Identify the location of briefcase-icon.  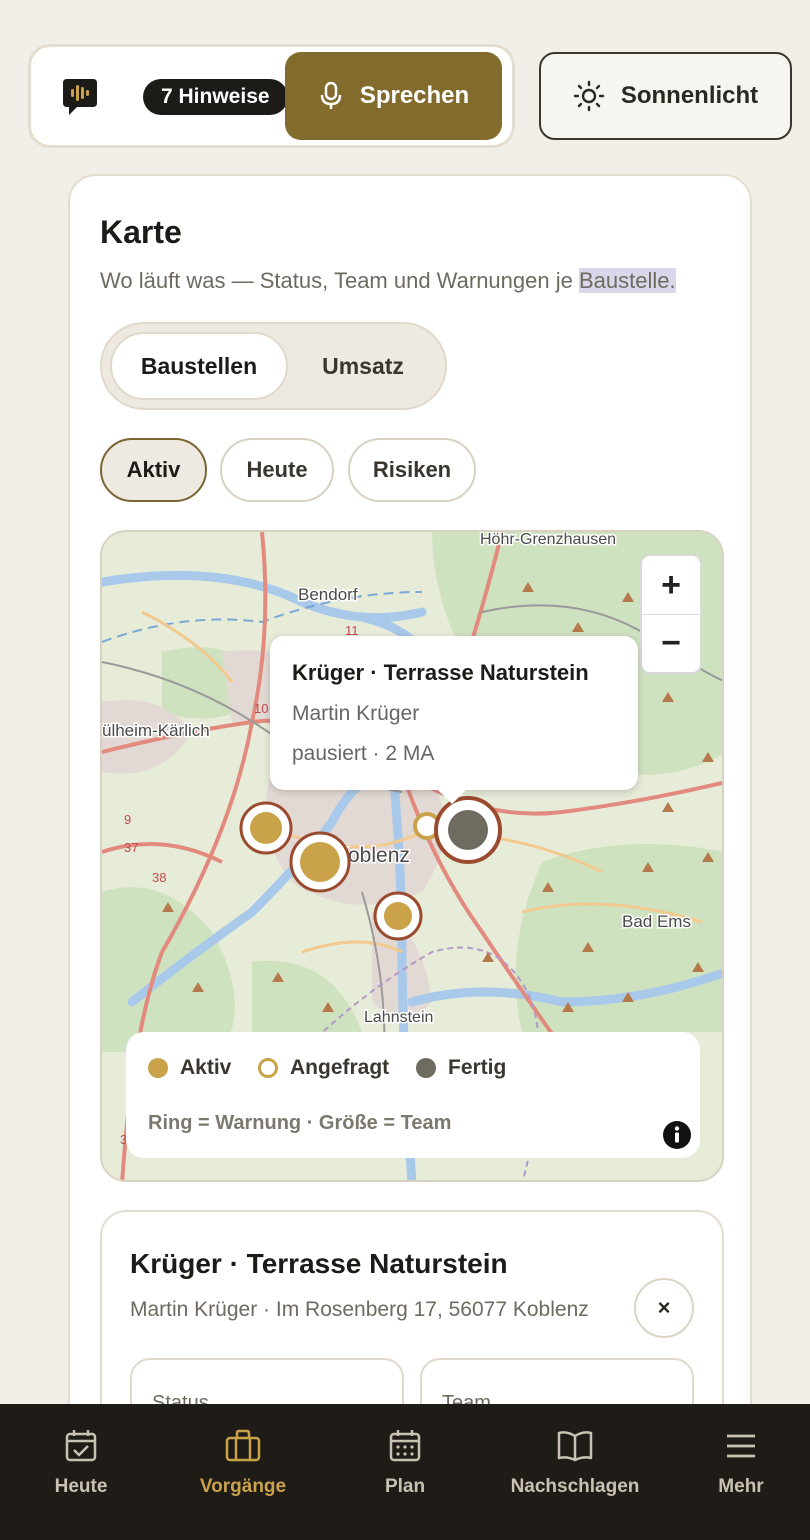
(243, 1445).